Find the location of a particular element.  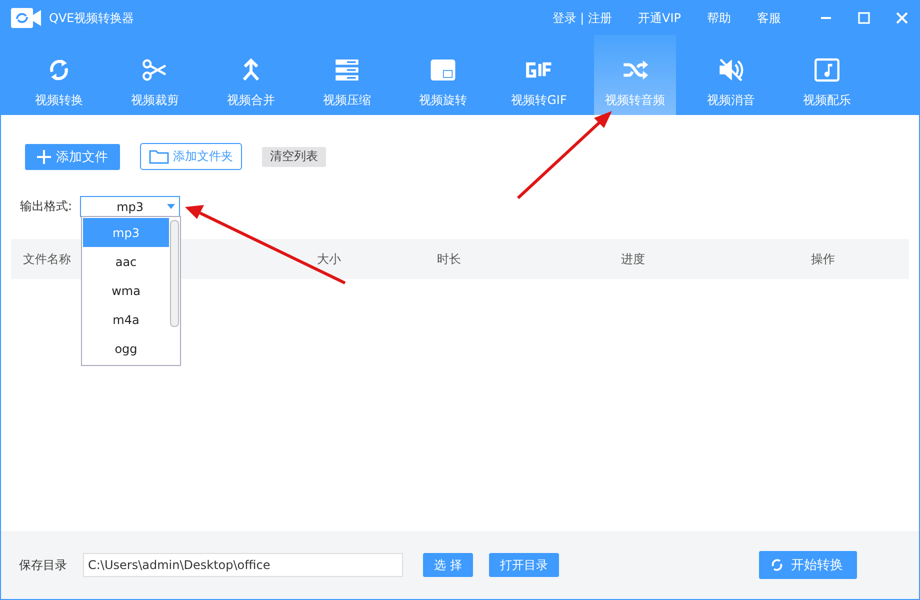

format-option: mp3 is located at coordinates (126, 232).